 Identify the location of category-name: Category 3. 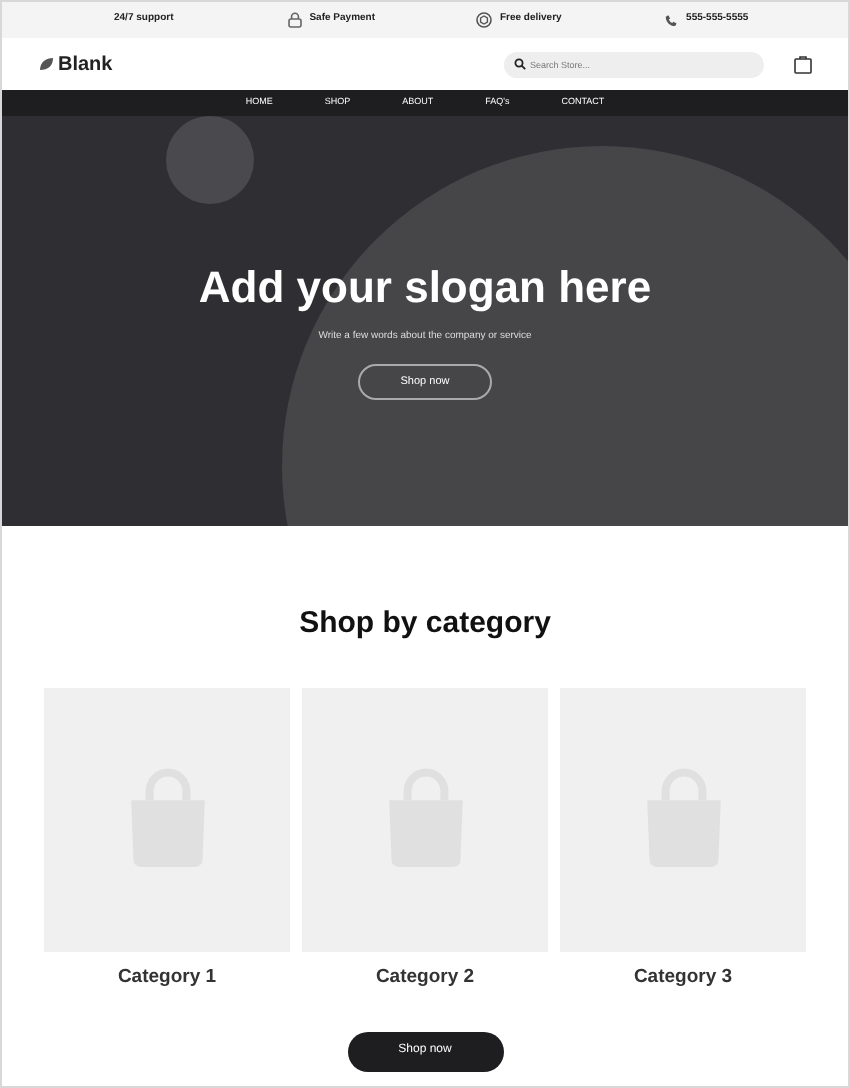
(683, 977).